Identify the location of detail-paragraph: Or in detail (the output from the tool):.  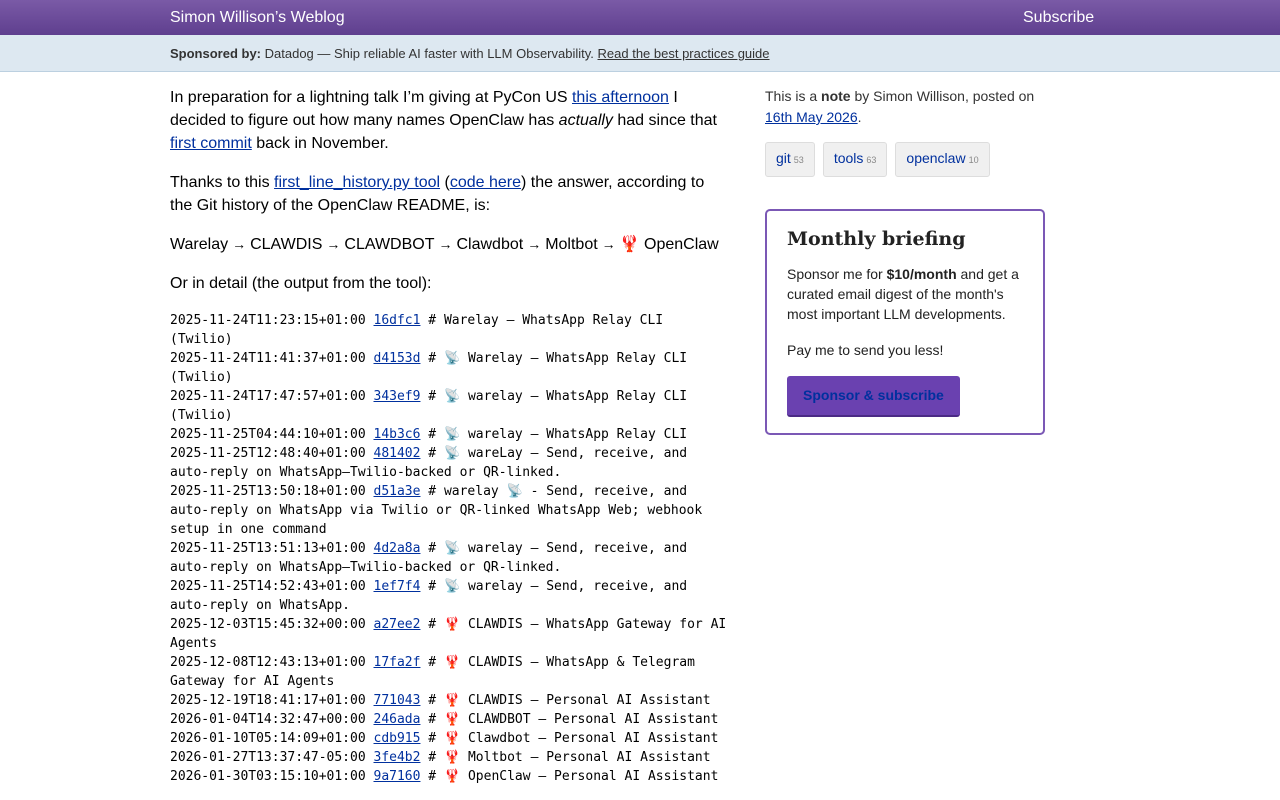
(301, 283).